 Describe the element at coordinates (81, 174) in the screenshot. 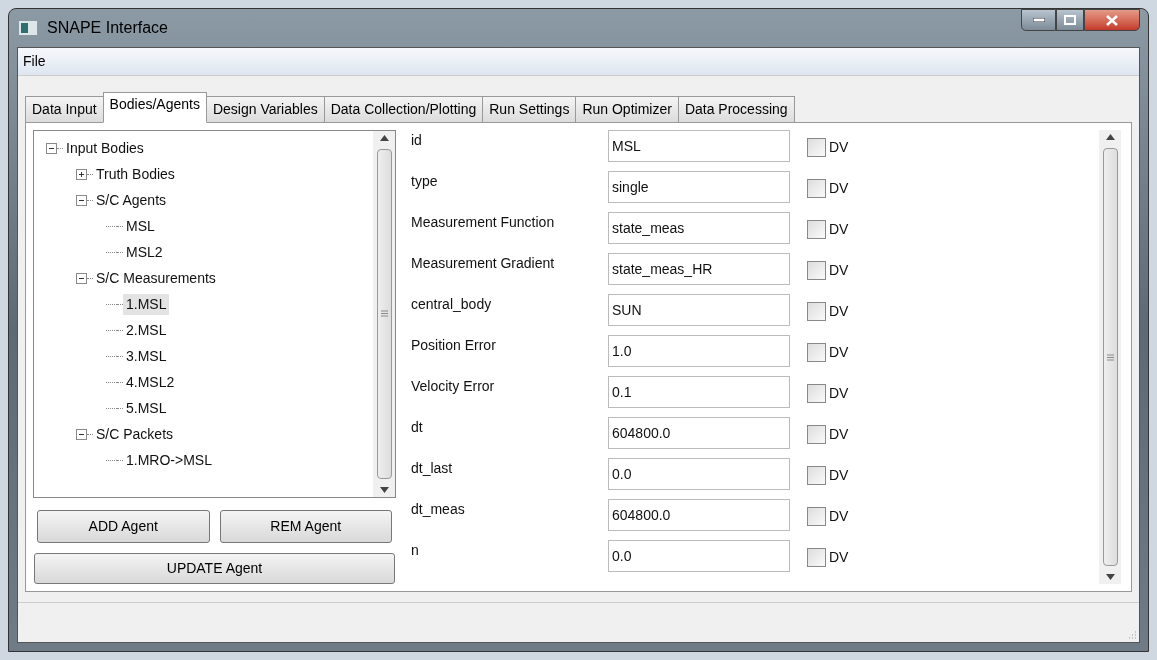

I see `expand-icon` at that location.